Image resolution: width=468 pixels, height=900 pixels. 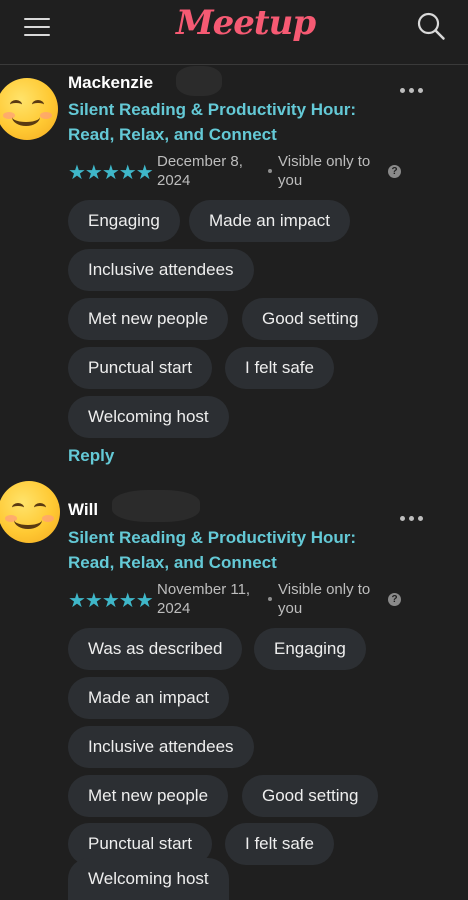 What do you see at coordinates (37, 26) in the screenshot?
I see `hamburger-menu-icon` at bounding box center [37, 26].